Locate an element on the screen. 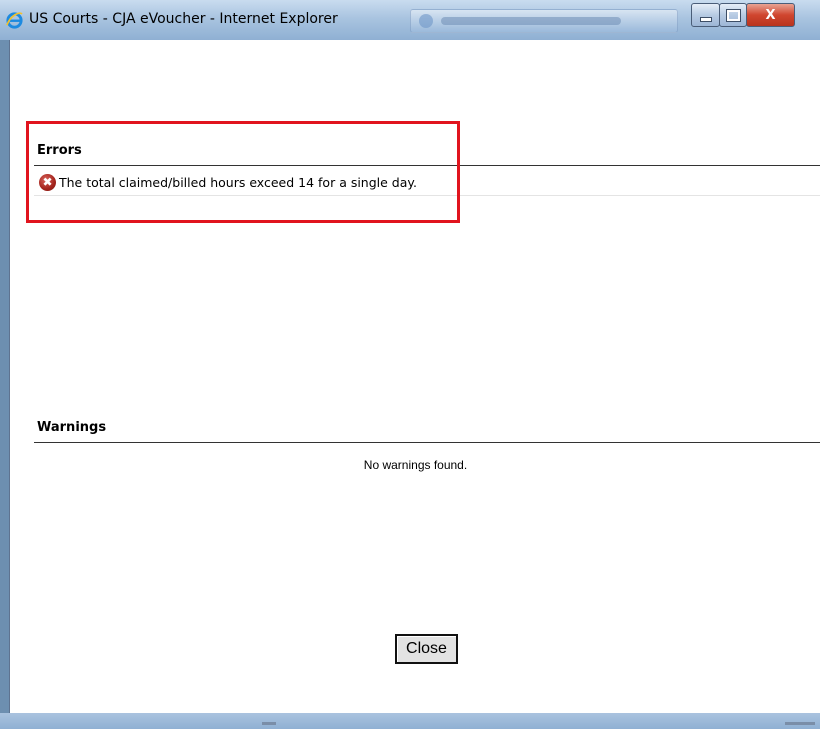  errors-highlight-box is located at coordinates (243, 172).